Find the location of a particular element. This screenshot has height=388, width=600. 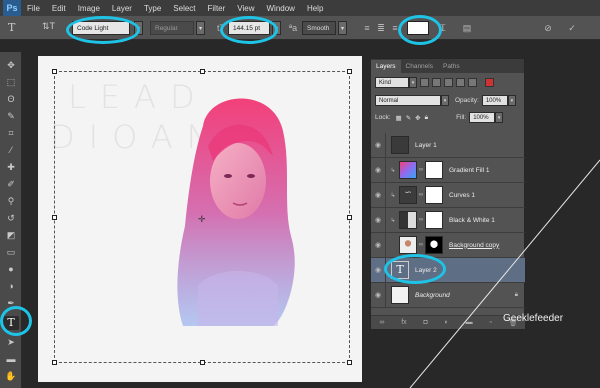

layer-row: ◉ ↳ ∞ Gradient Fill 1 is located at coordinates (448, 170).